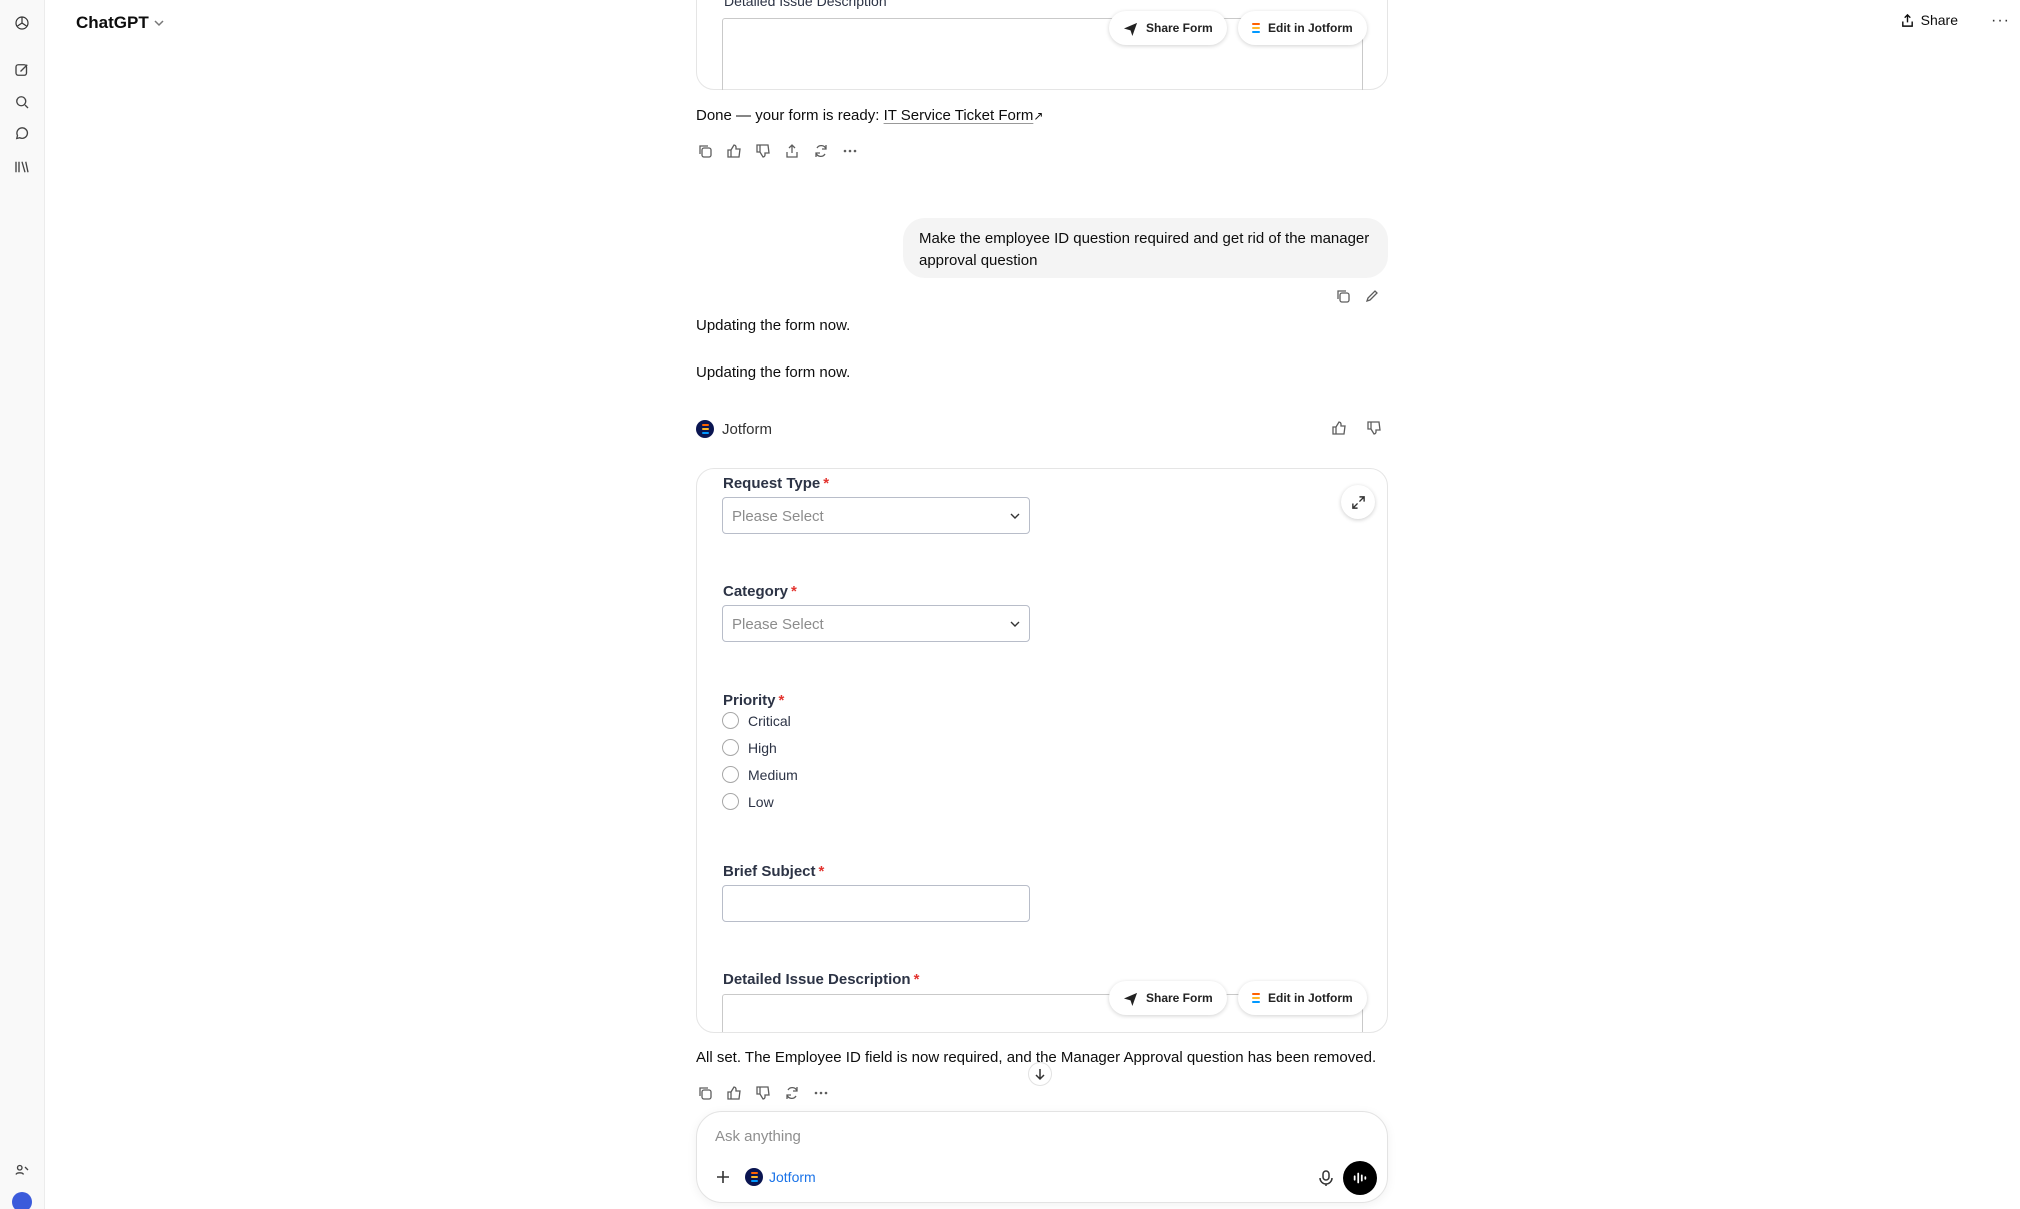  I want to click on category-select: Please Select, so click(876, 623).